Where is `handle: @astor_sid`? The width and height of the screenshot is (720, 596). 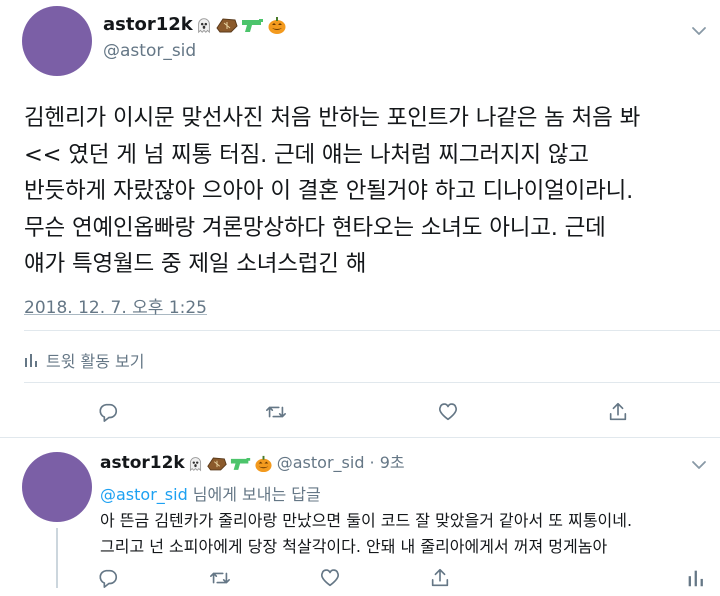
handle: @astor_sid is located at coordinates (149, 51).